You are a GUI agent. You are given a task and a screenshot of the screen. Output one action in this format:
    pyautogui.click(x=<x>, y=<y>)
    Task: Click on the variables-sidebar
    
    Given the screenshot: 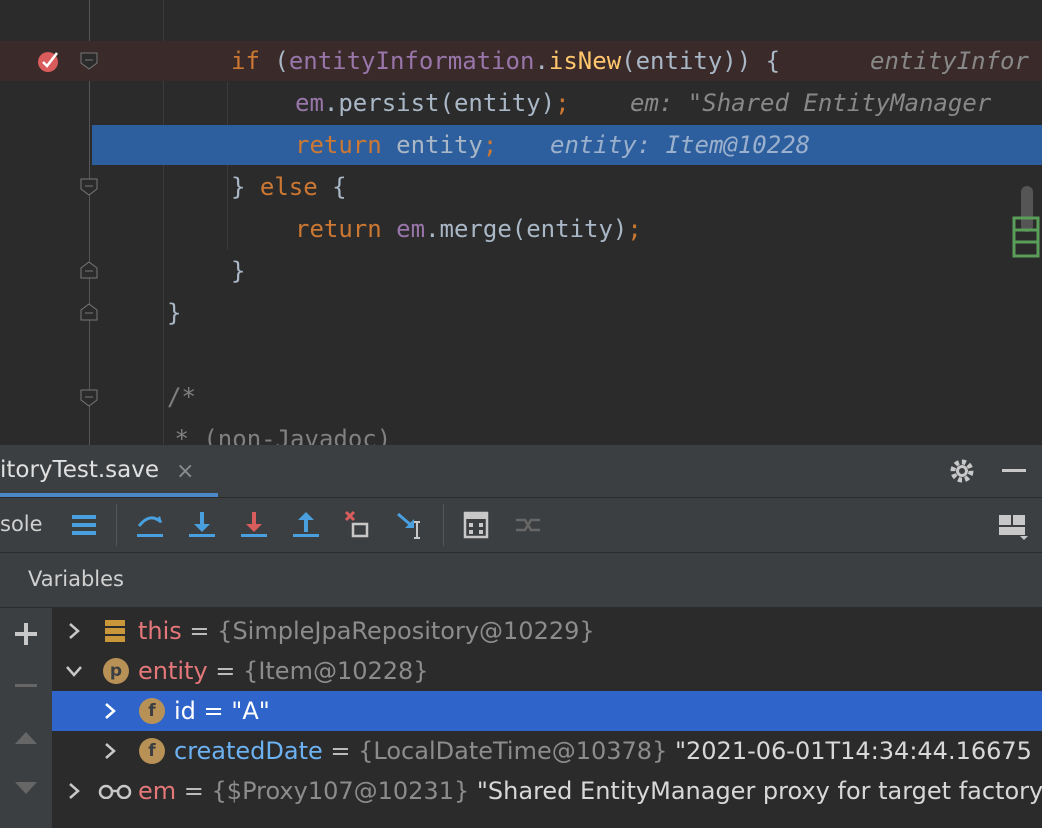 What is the action you would take?
    pyautogui.click(x=26, y=718)
    